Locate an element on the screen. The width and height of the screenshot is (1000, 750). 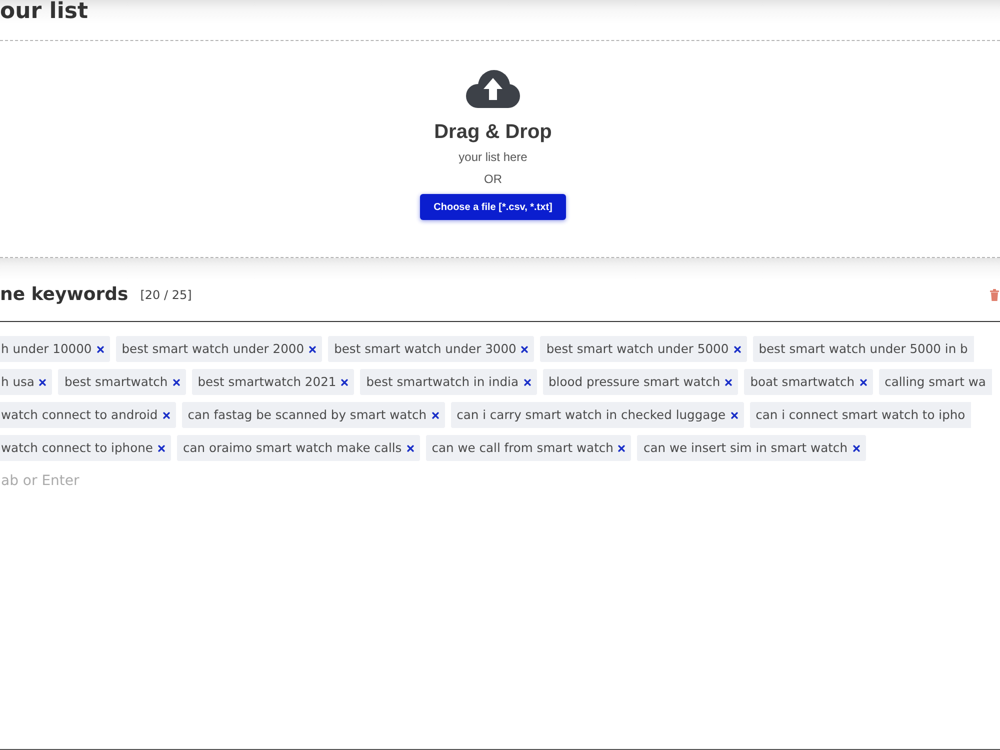
section-title: ne keywords is located at coordinates (64, 295).